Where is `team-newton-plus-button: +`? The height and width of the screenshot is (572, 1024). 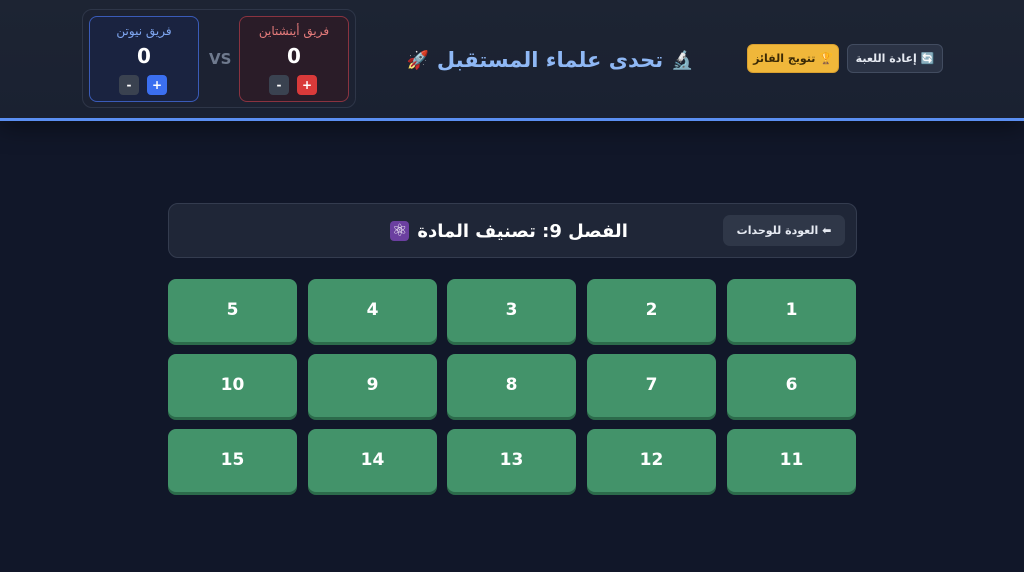
team-newton-plus-button: + is located at coordinates (157, 85).